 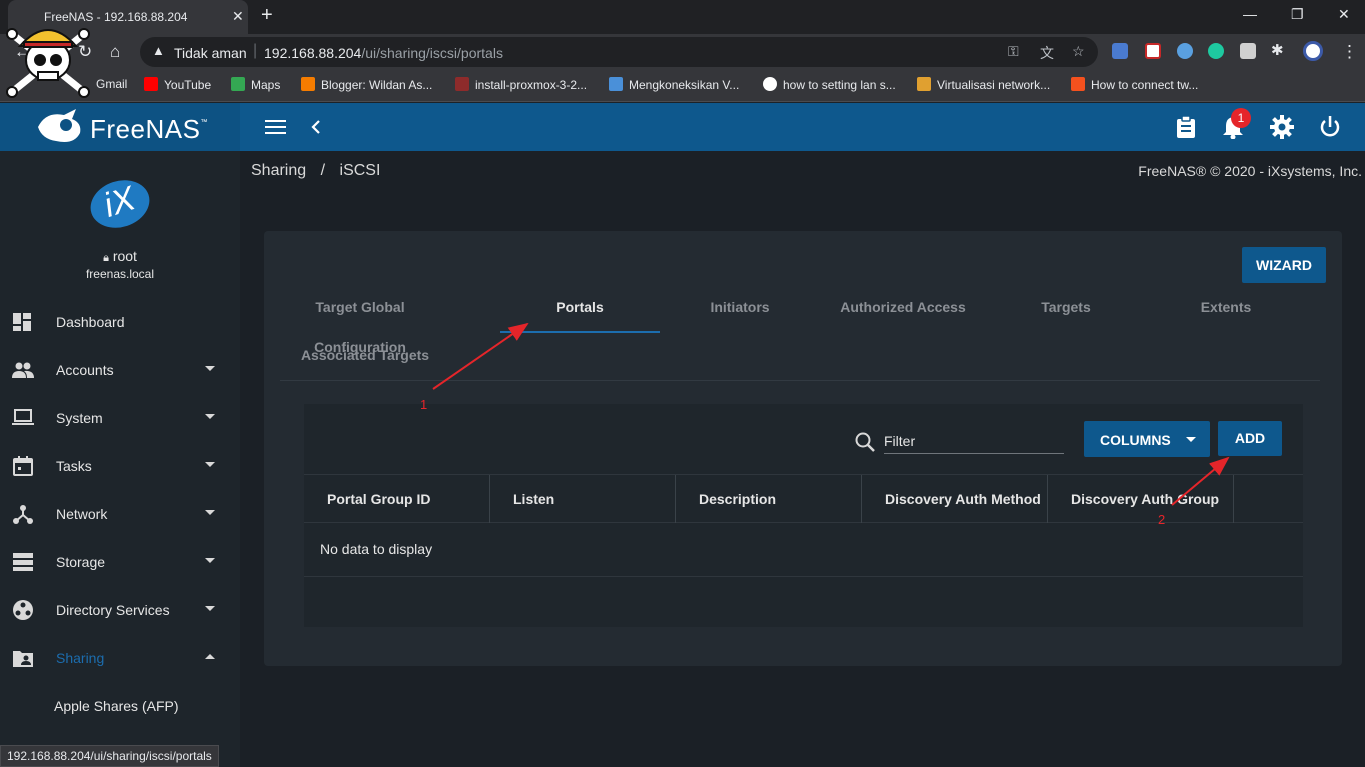 What do you see at coordinates (580, 310) in the screenshot?
I see `tab-portals: Portals` at bounding box center [580, 310].